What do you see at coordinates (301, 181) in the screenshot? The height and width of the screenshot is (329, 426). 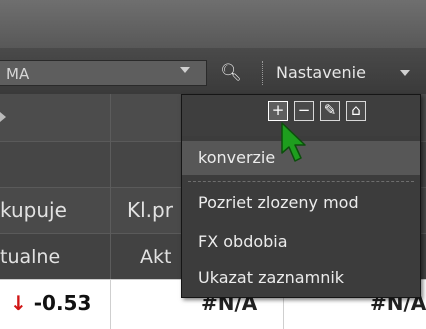 I see `menu-divider` at bounding box center [301, 181].